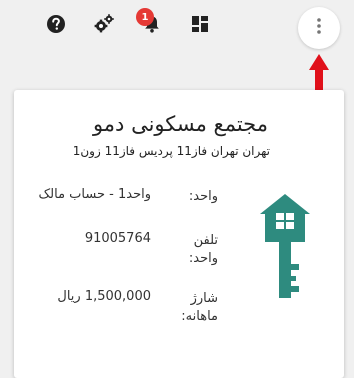  What do you see at coordinates (104, 296) in the screenshot?
I see `monthly-charge-value: 1,500,000 ریال` at bounding box center [104, 296].